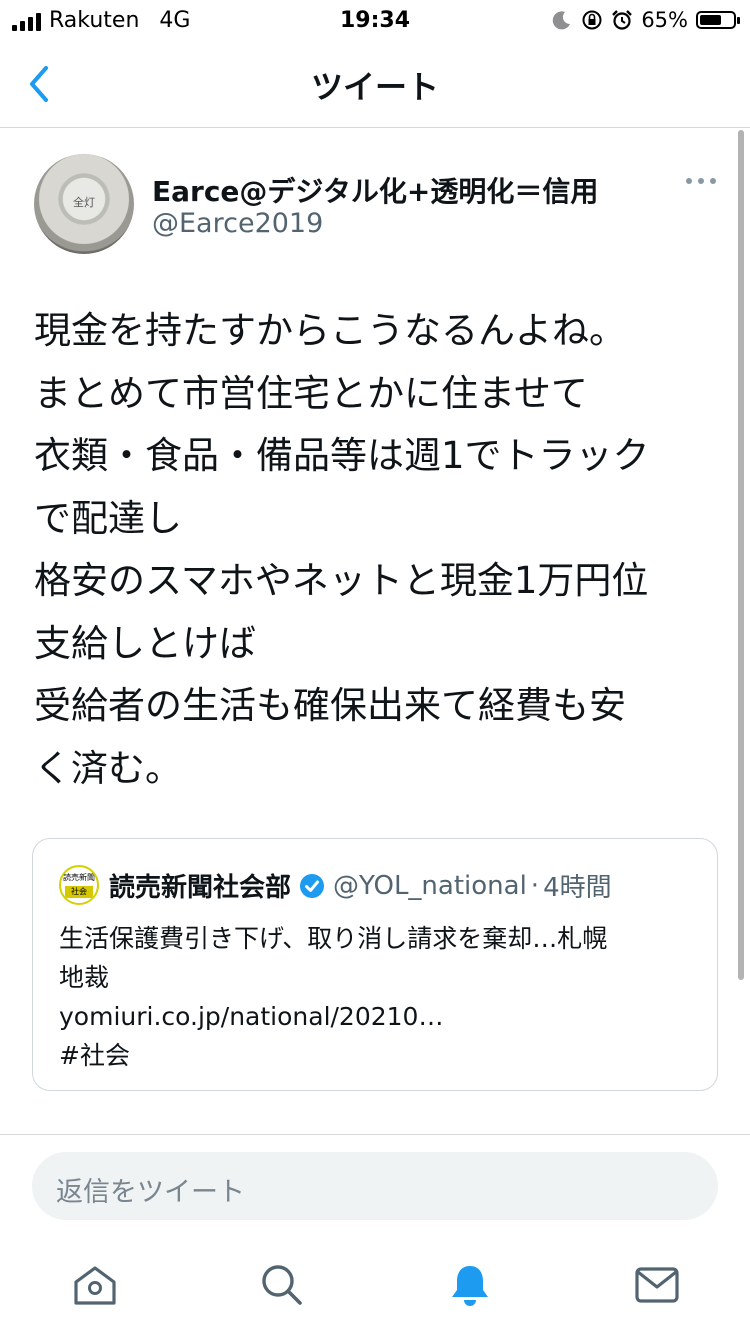  Describe the element at coordinates (664, 20) in the screenshot. I see `battery-percent: 65%` at that location.